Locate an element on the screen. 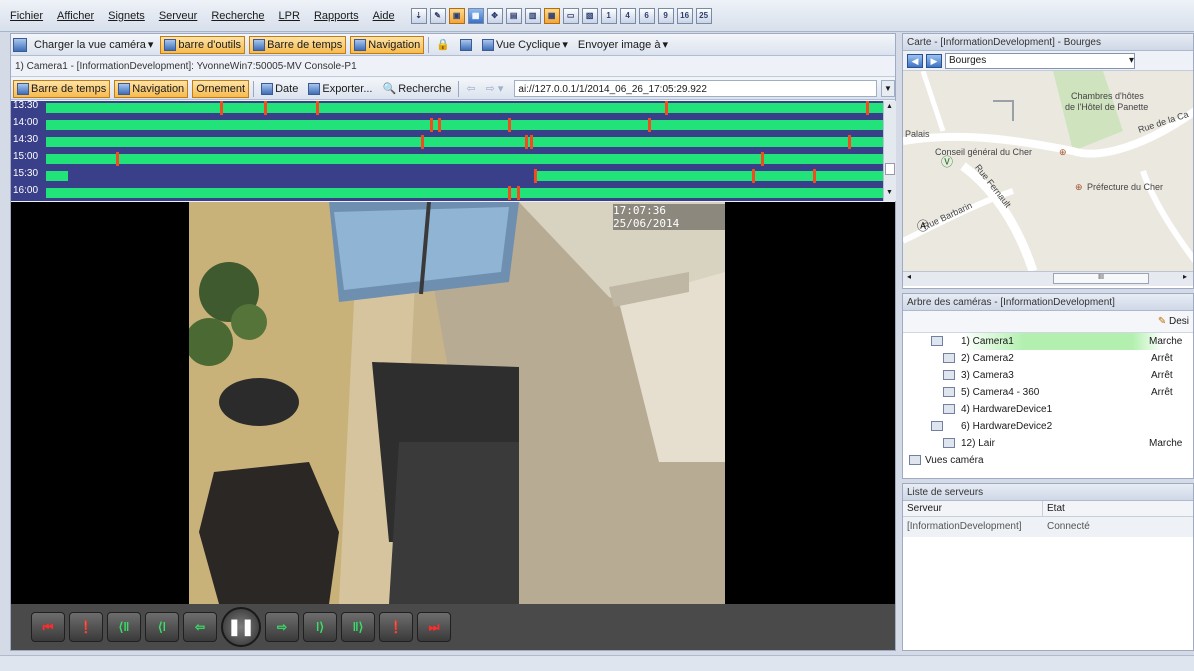 The width and height of the screenshot is (1194, 671). column-state: Etat is located at coordinates (1054, 508).